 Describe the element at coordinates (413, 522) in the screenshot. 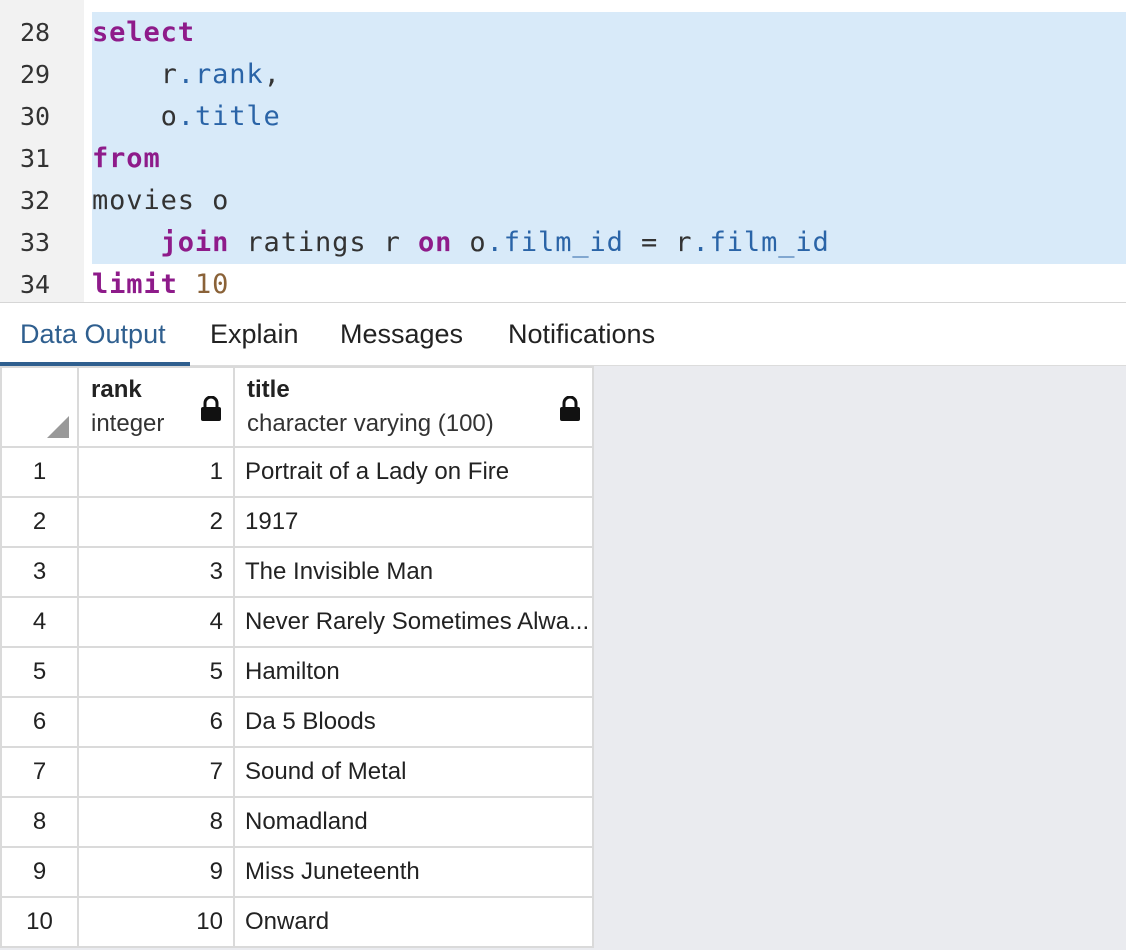

I see `title-cell: 1917` at that location.